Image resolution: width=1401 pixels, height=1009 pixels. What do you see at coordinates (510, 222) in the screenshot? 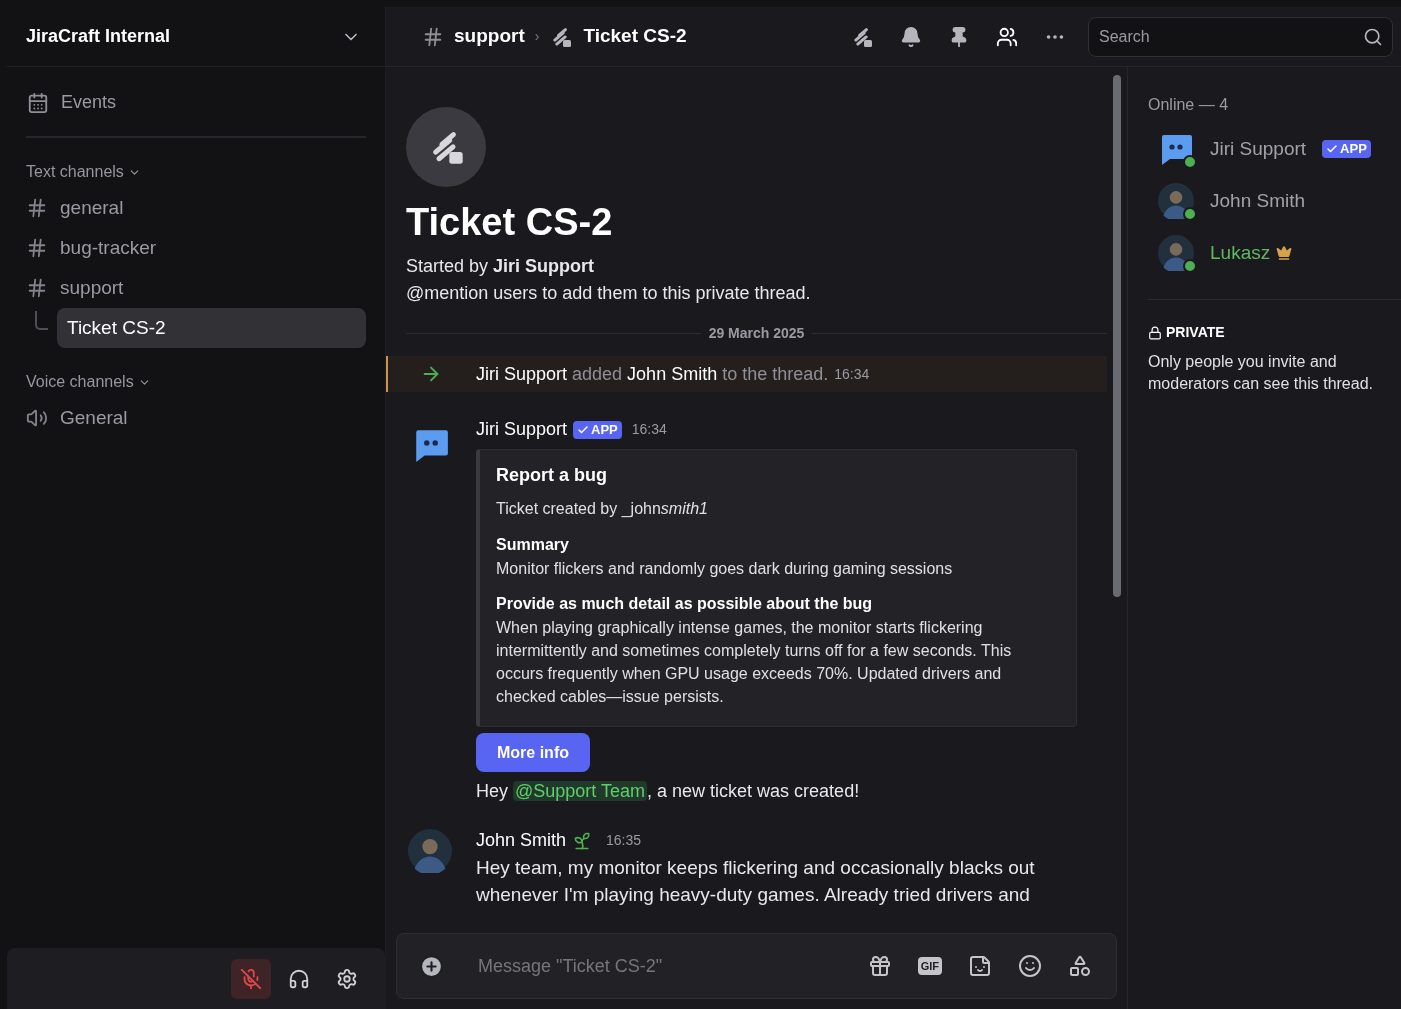
I see `thread-heading: Ticket CS-2` at bounding box center [510, 222].